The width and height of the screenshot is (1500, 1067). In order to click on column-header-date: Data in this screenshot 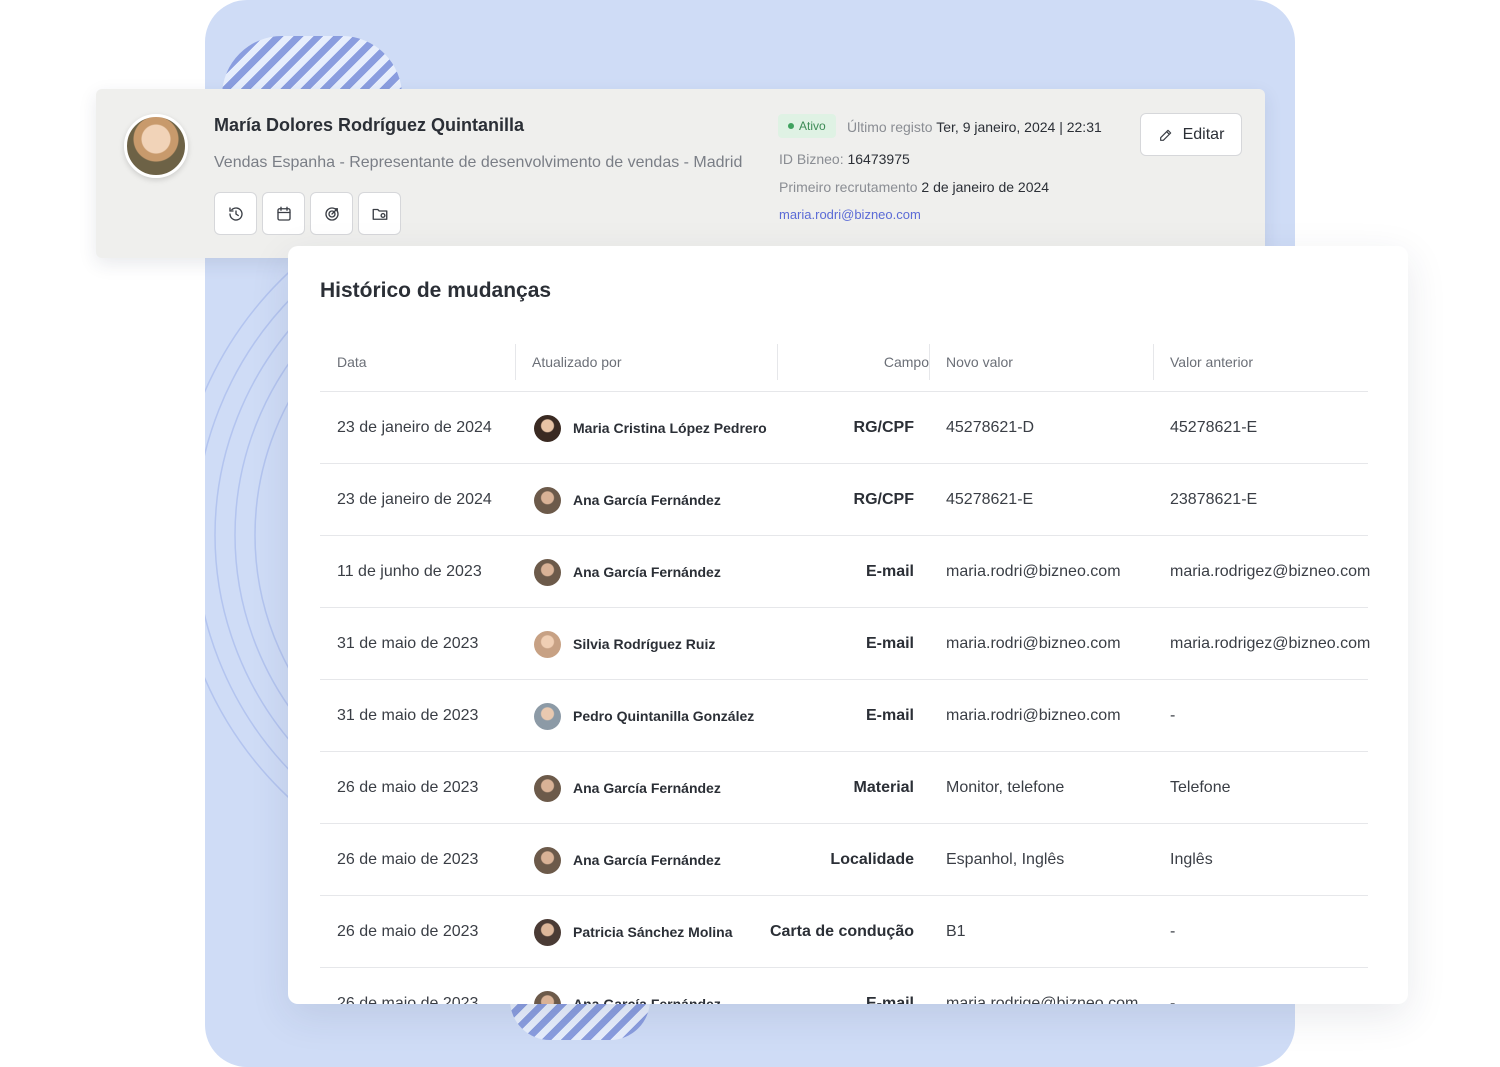, I will do `click(352, 362)`.